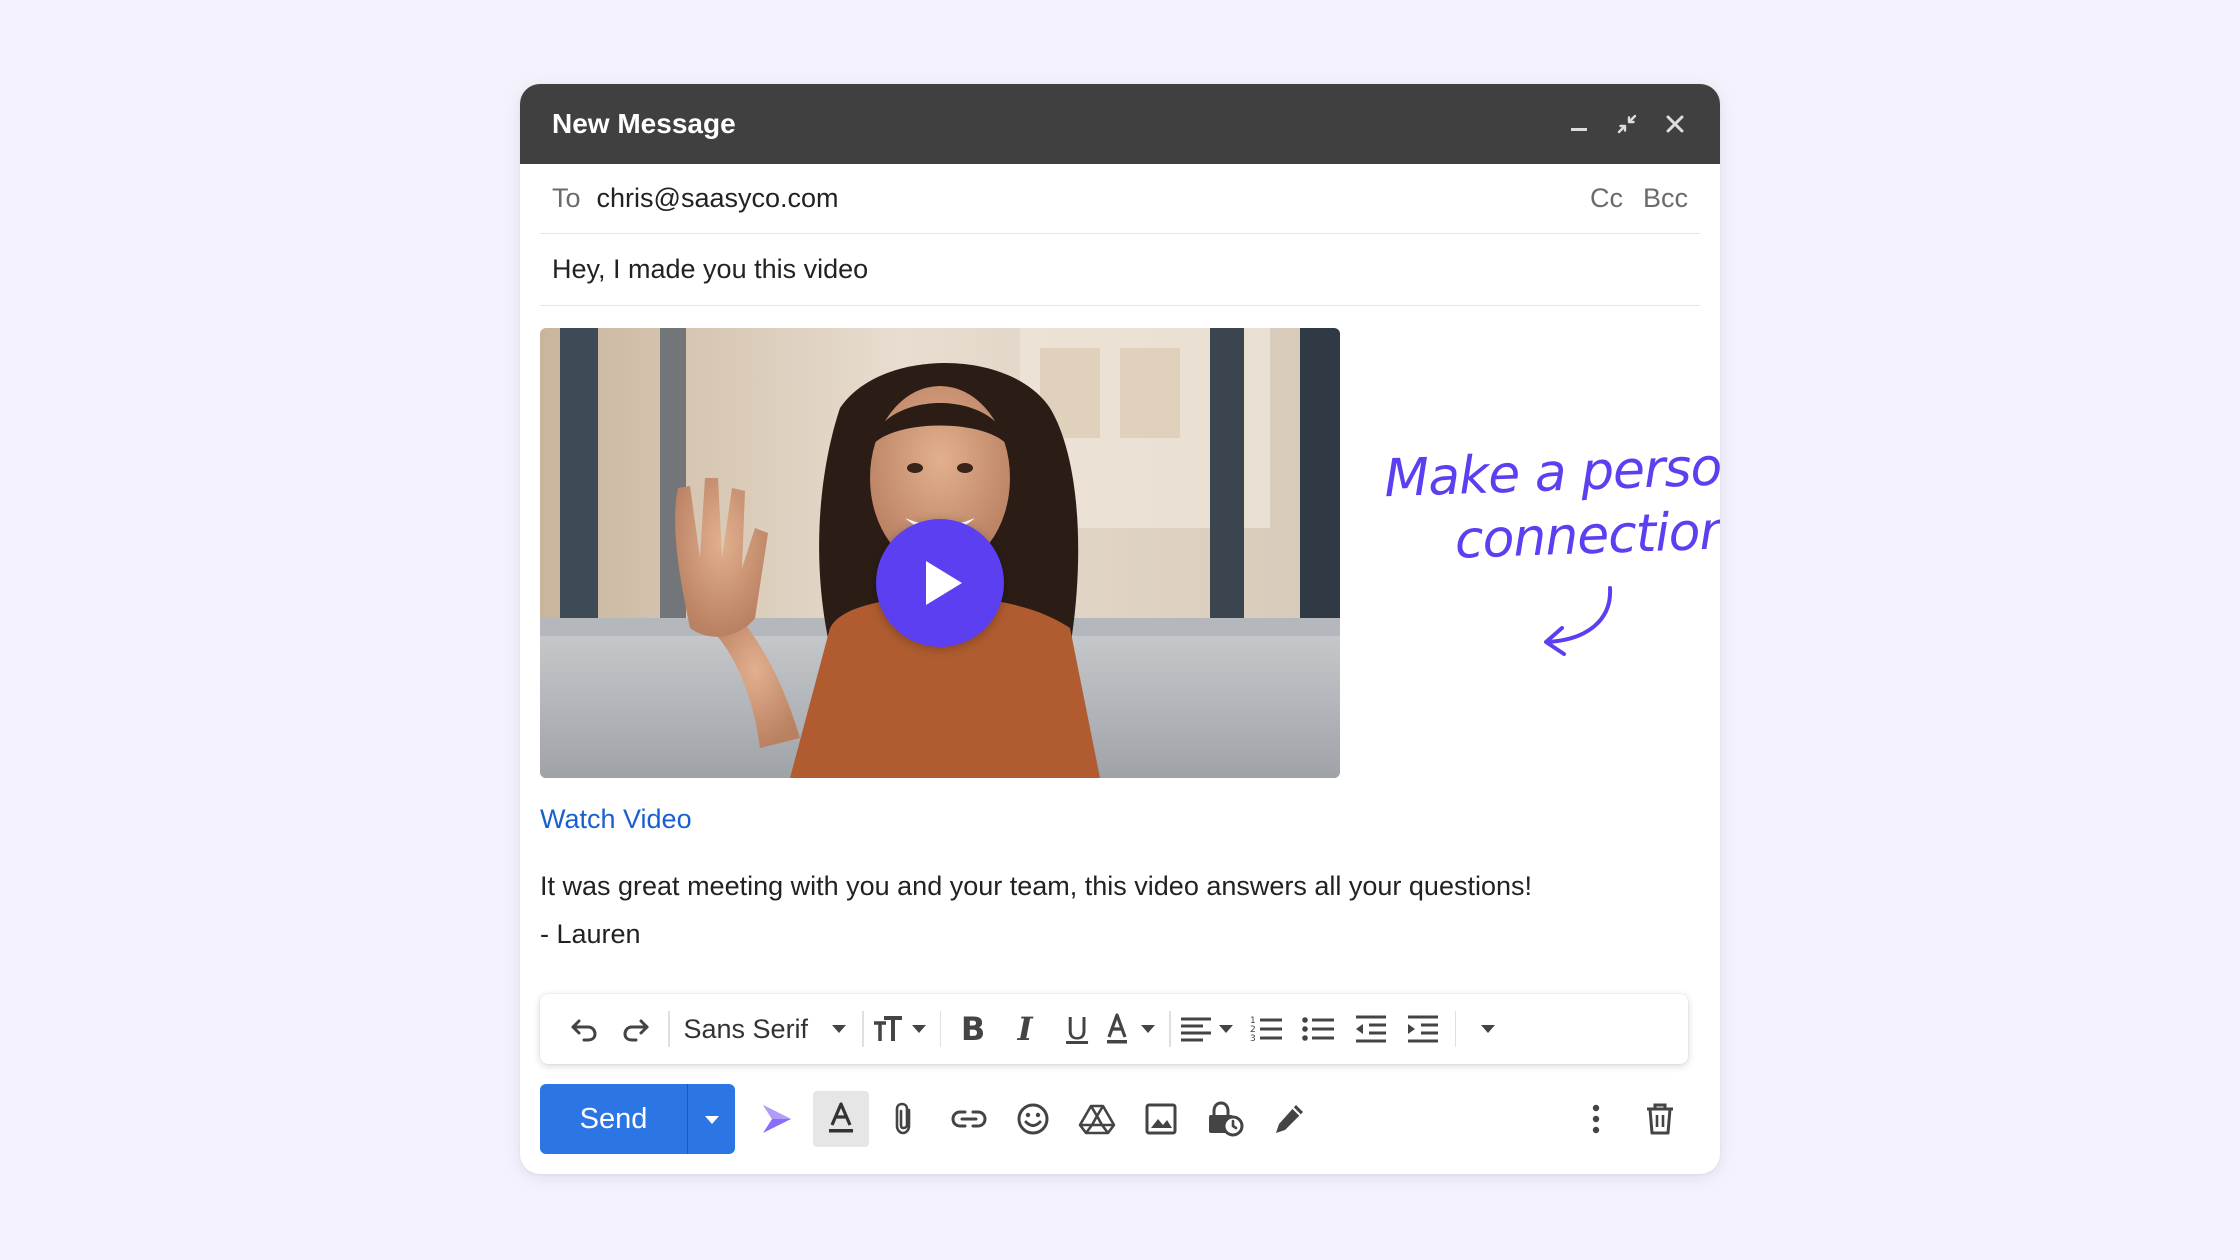 Image resolution: width=2240 pixels, height=1260 pixels. What do you see at coordinates (1606, 198) in the screenshot?
I see `cc-button: Cc` at bounding box center [1606, 198].